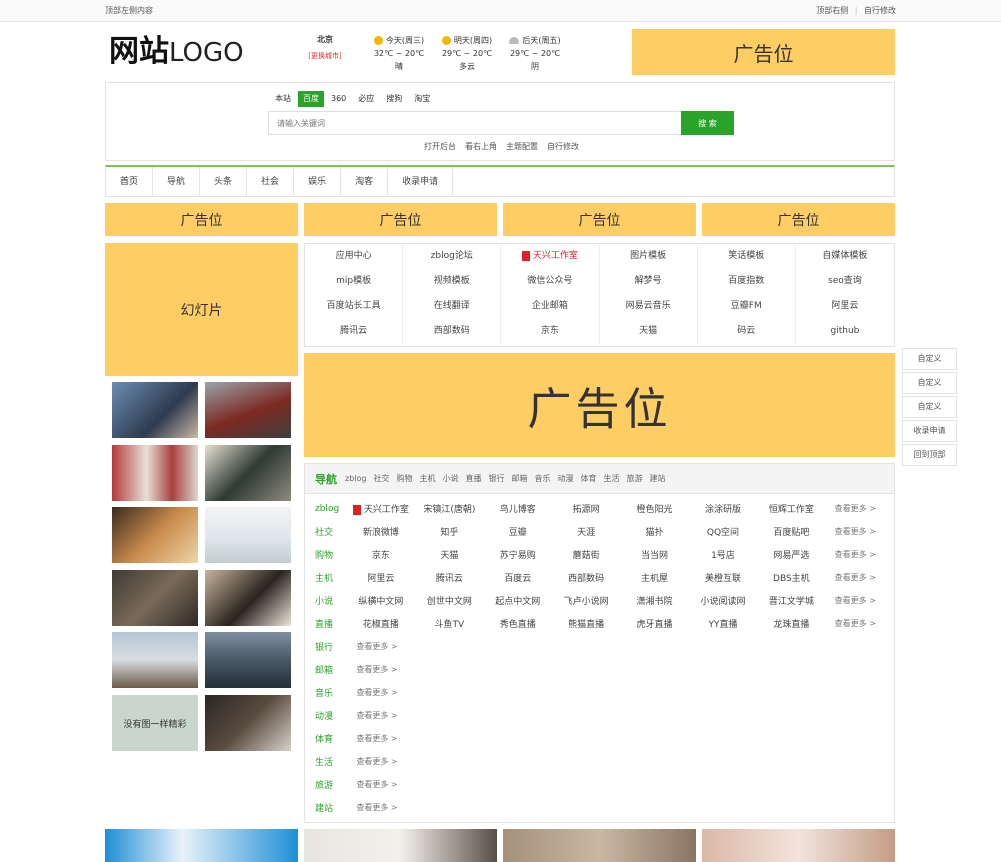 This screenshot has width=1001, height=862. Describe the element at coordinates (422, 99) in the screenshot. I see `search-tab: 淘宝` at that location.